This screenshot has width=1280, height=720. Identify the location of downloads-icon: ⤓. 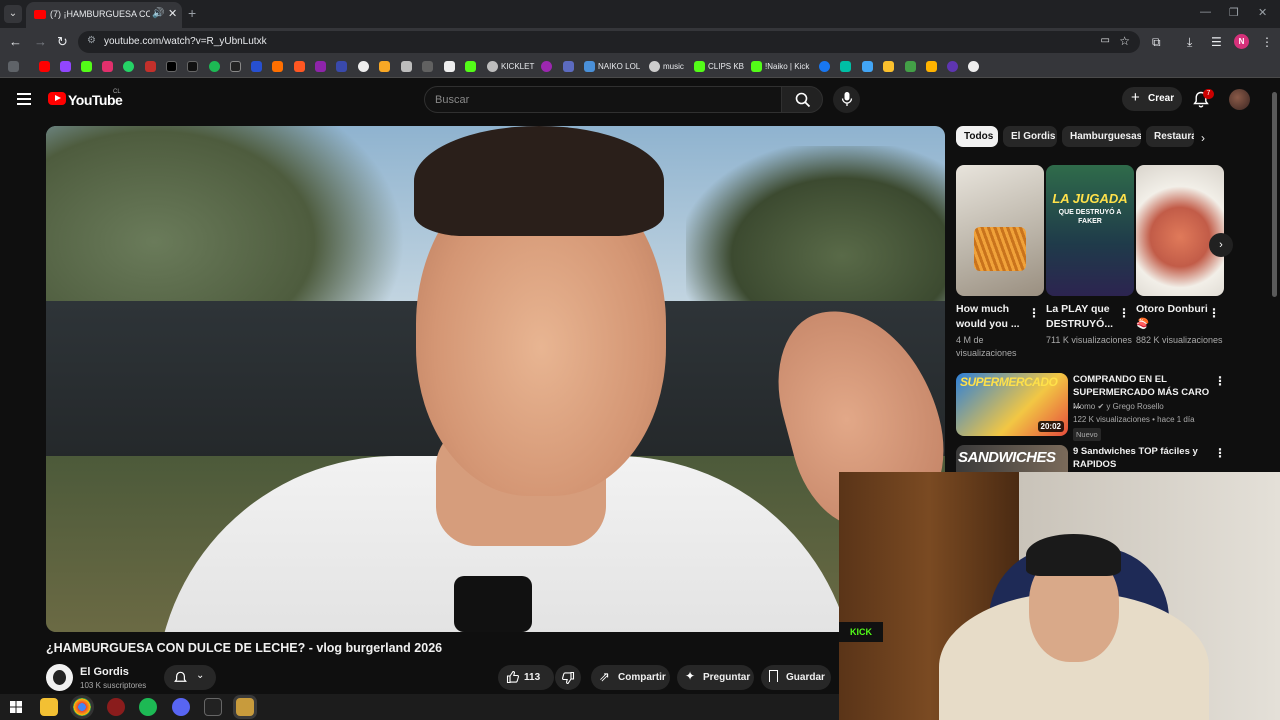
(1189, 42).